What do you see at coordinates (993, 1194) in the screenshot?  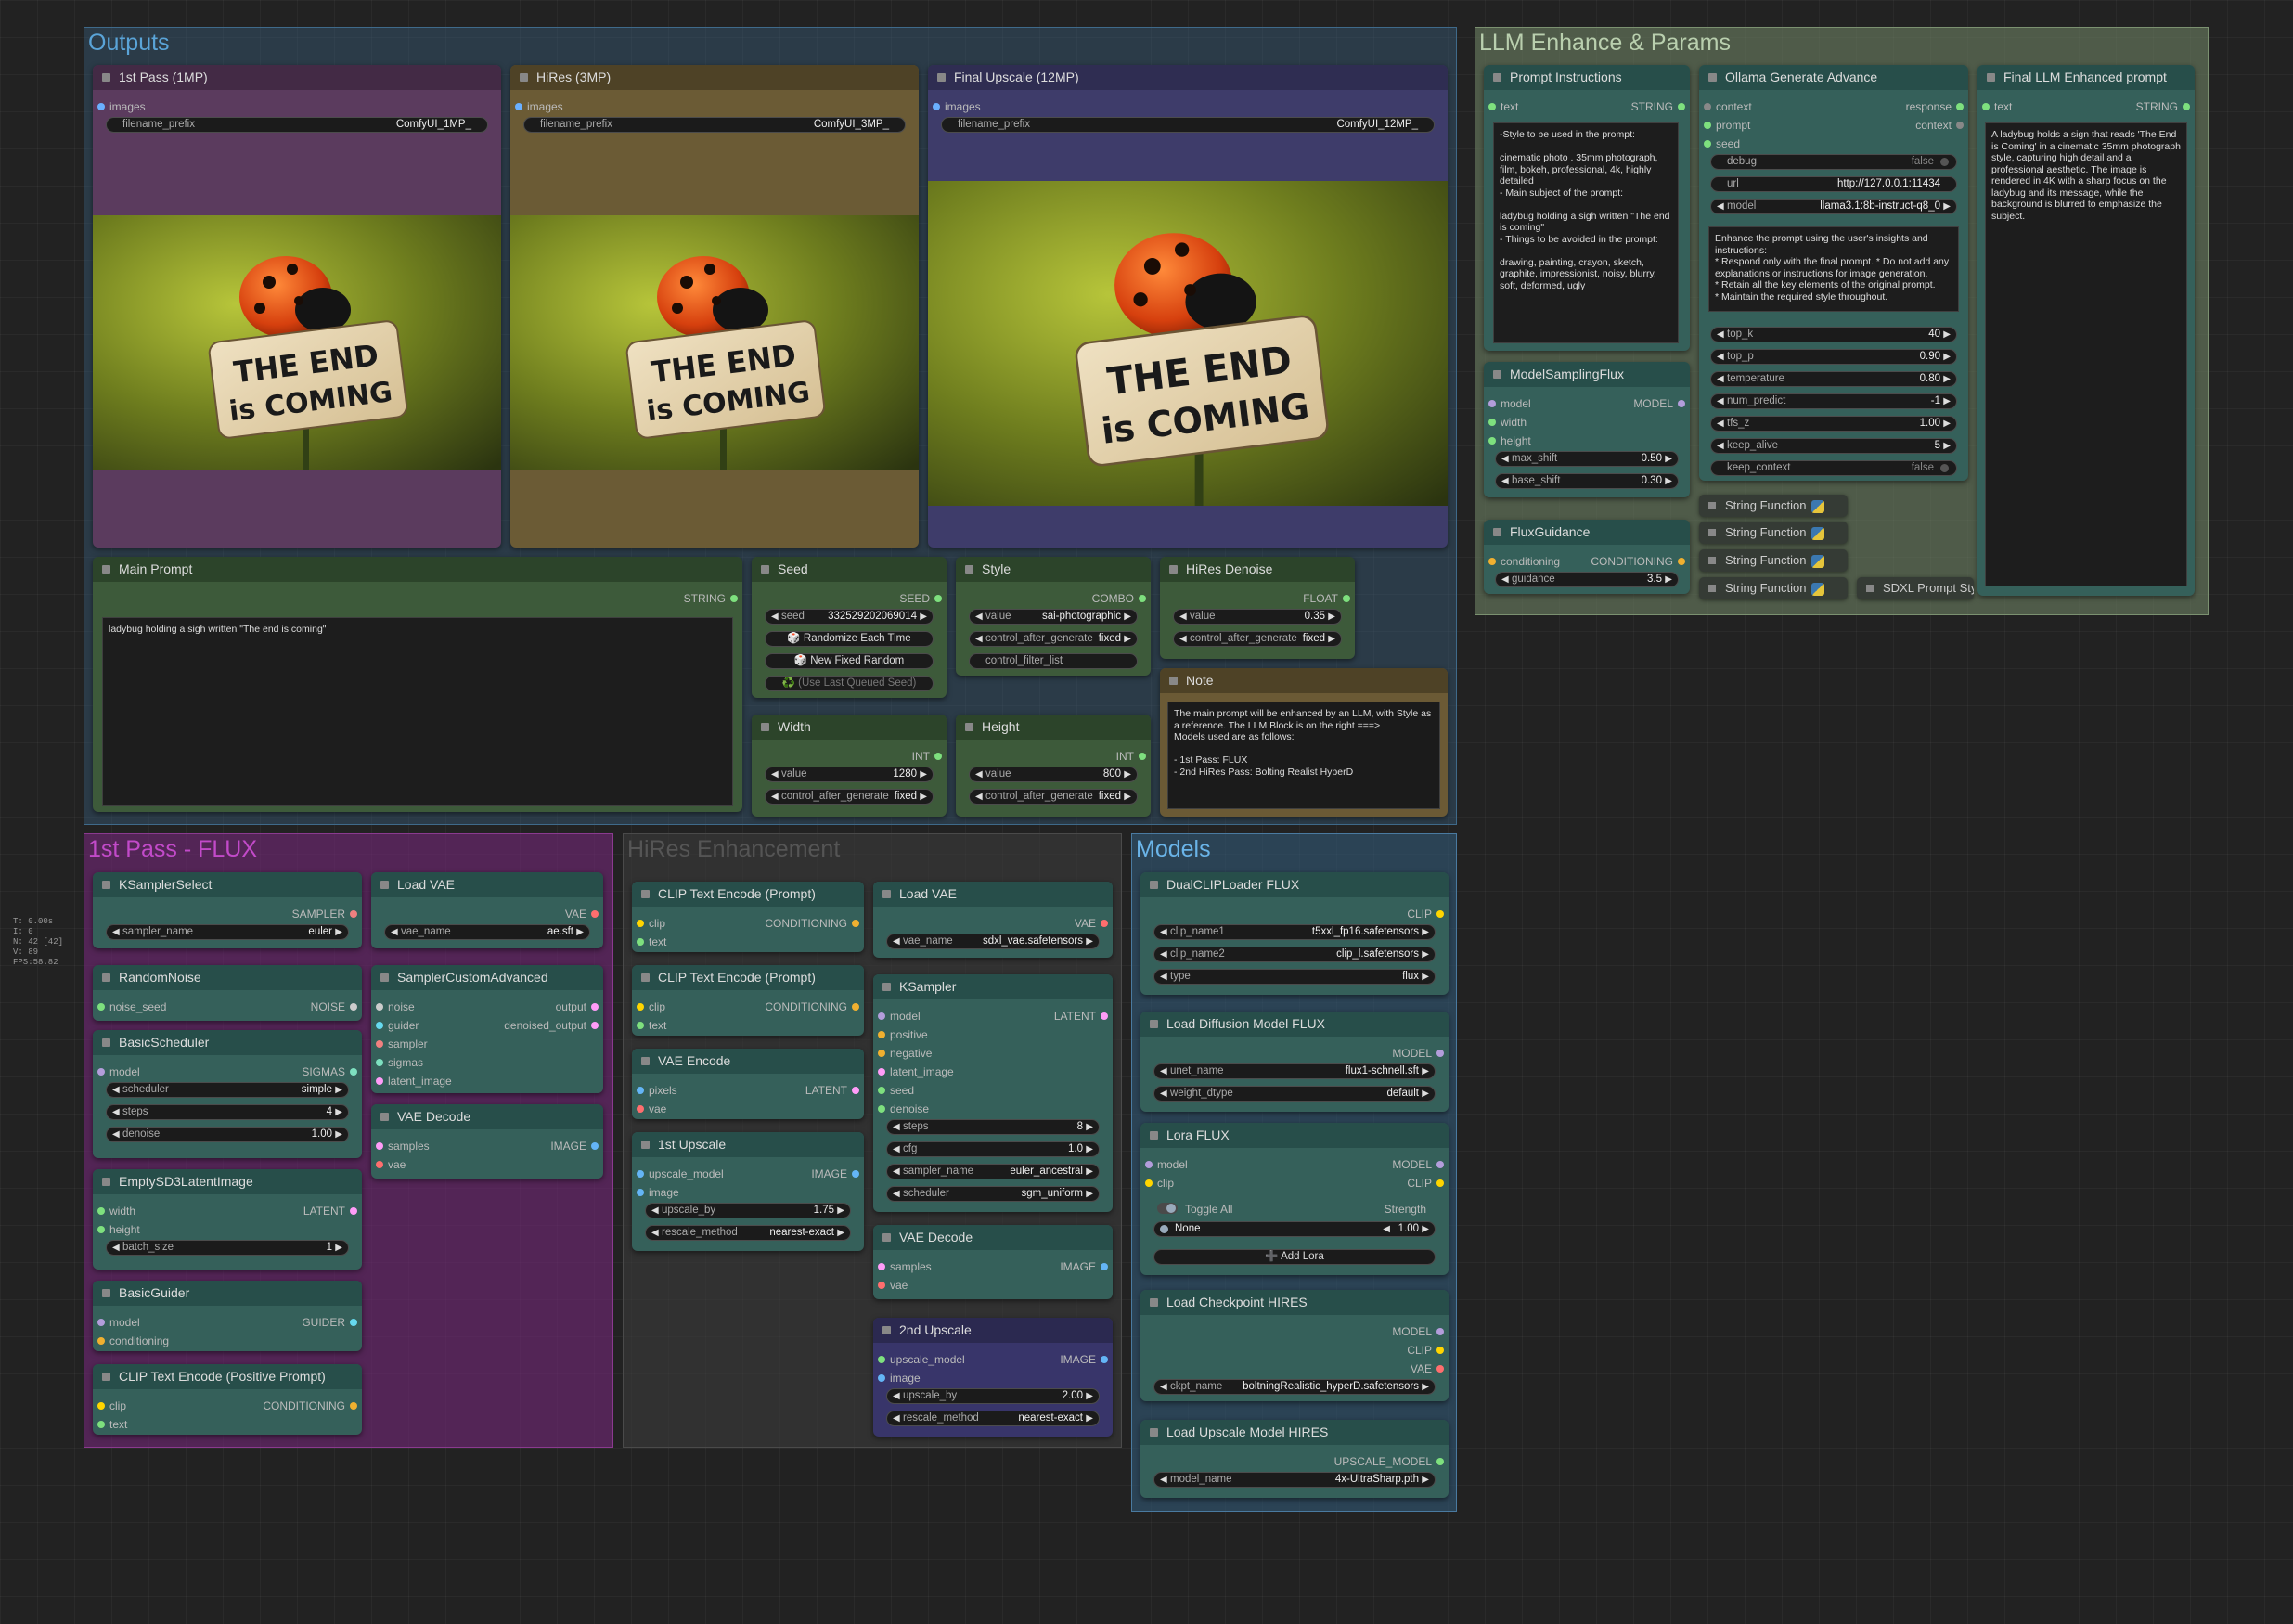 I see `scheduler-select: ◀ scheduler sgm_uniform ▶` at bounding box center [993, 1194].